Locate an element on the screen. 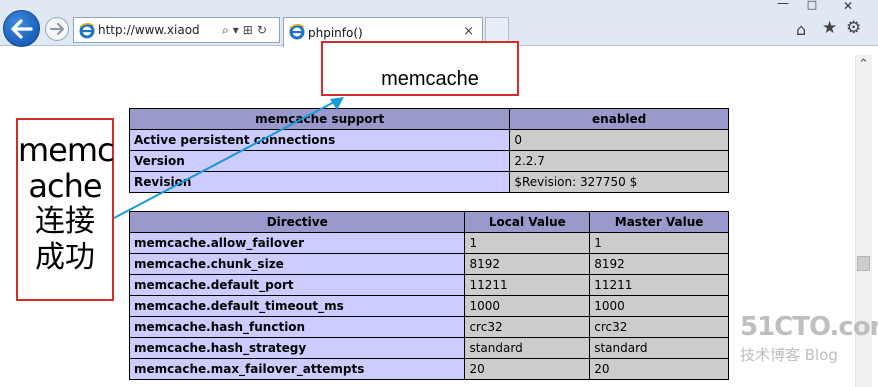  local-value: standard is located at coordinates (527, 348).